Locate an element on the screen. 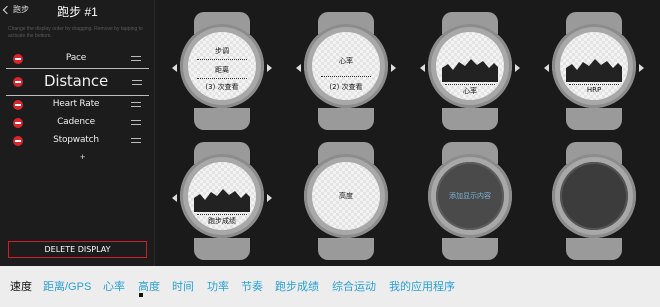 This screenshot has width=660, height=307. watch-screen: 高度 is located at coordinates (346, 196).